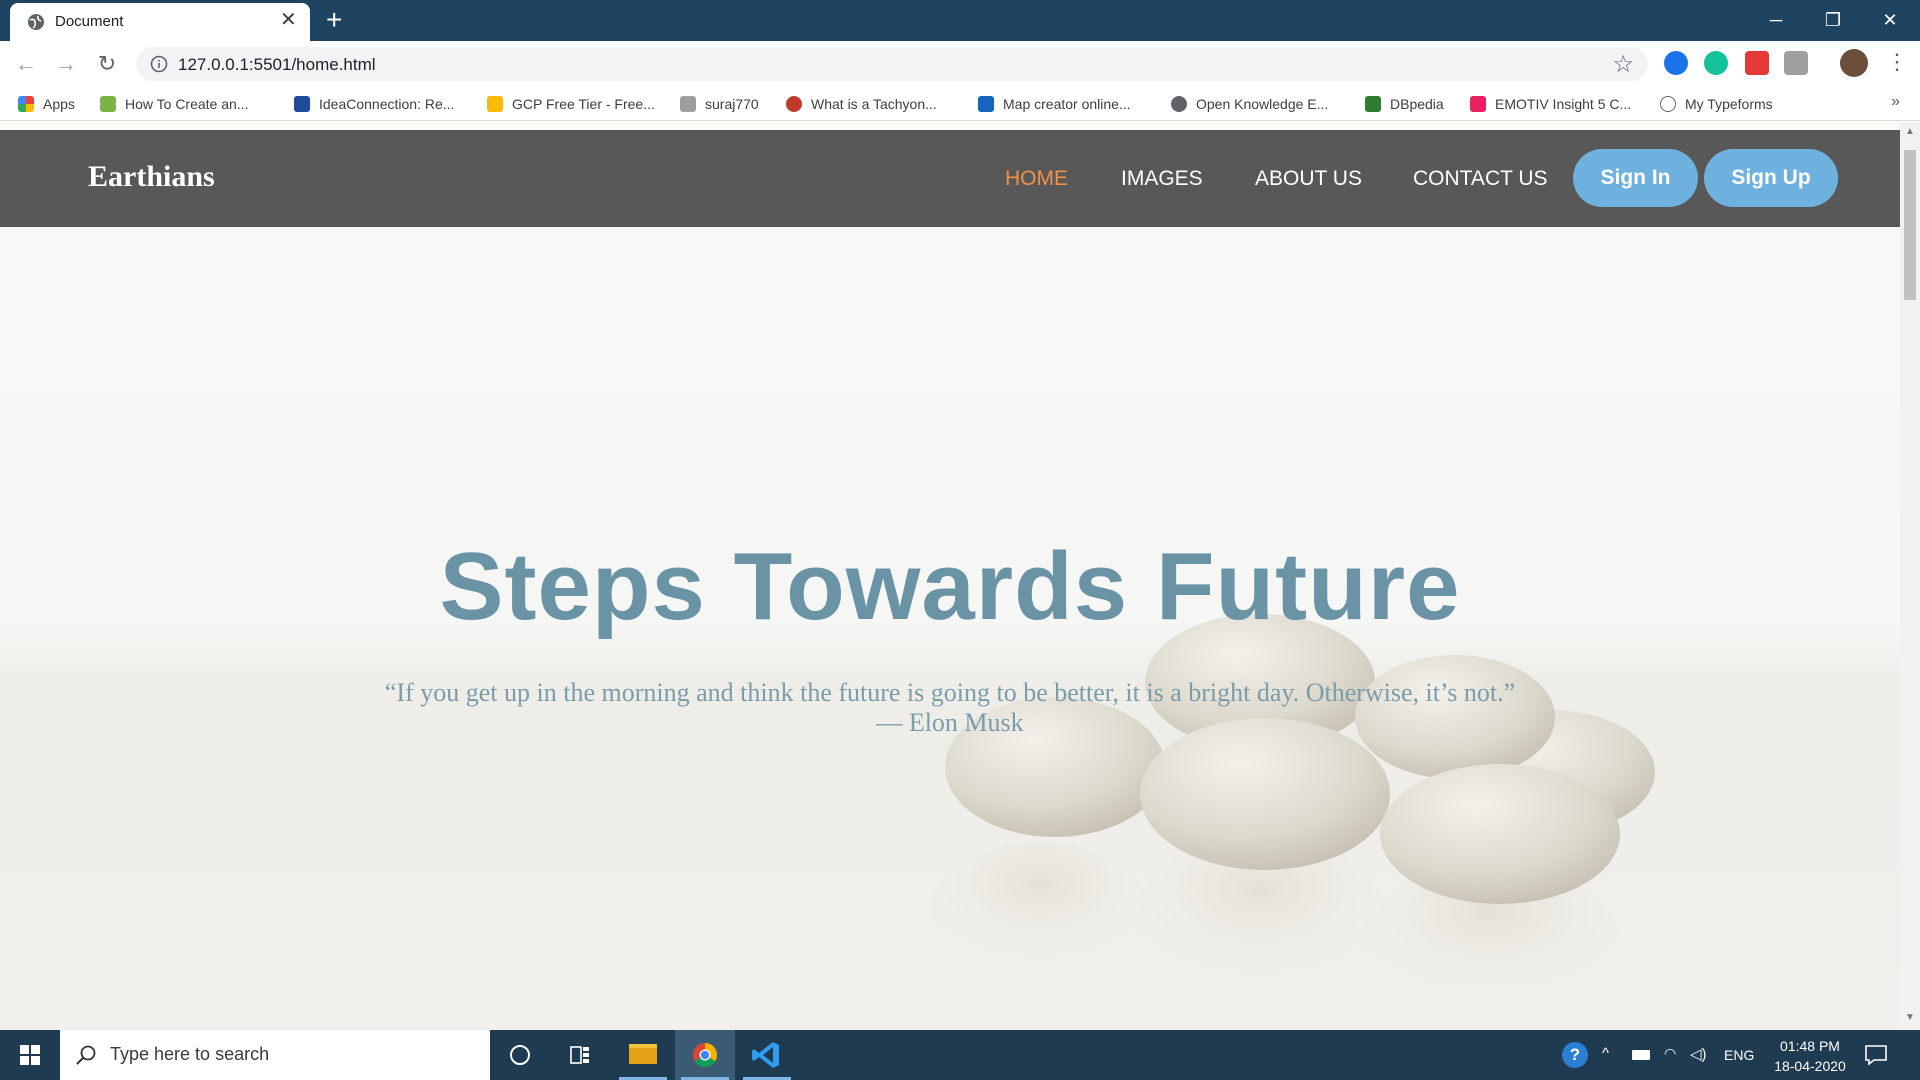 The image size is (1920, 1080). I want to click on bookmark-star-icon: ☆, so click(1623, 64).